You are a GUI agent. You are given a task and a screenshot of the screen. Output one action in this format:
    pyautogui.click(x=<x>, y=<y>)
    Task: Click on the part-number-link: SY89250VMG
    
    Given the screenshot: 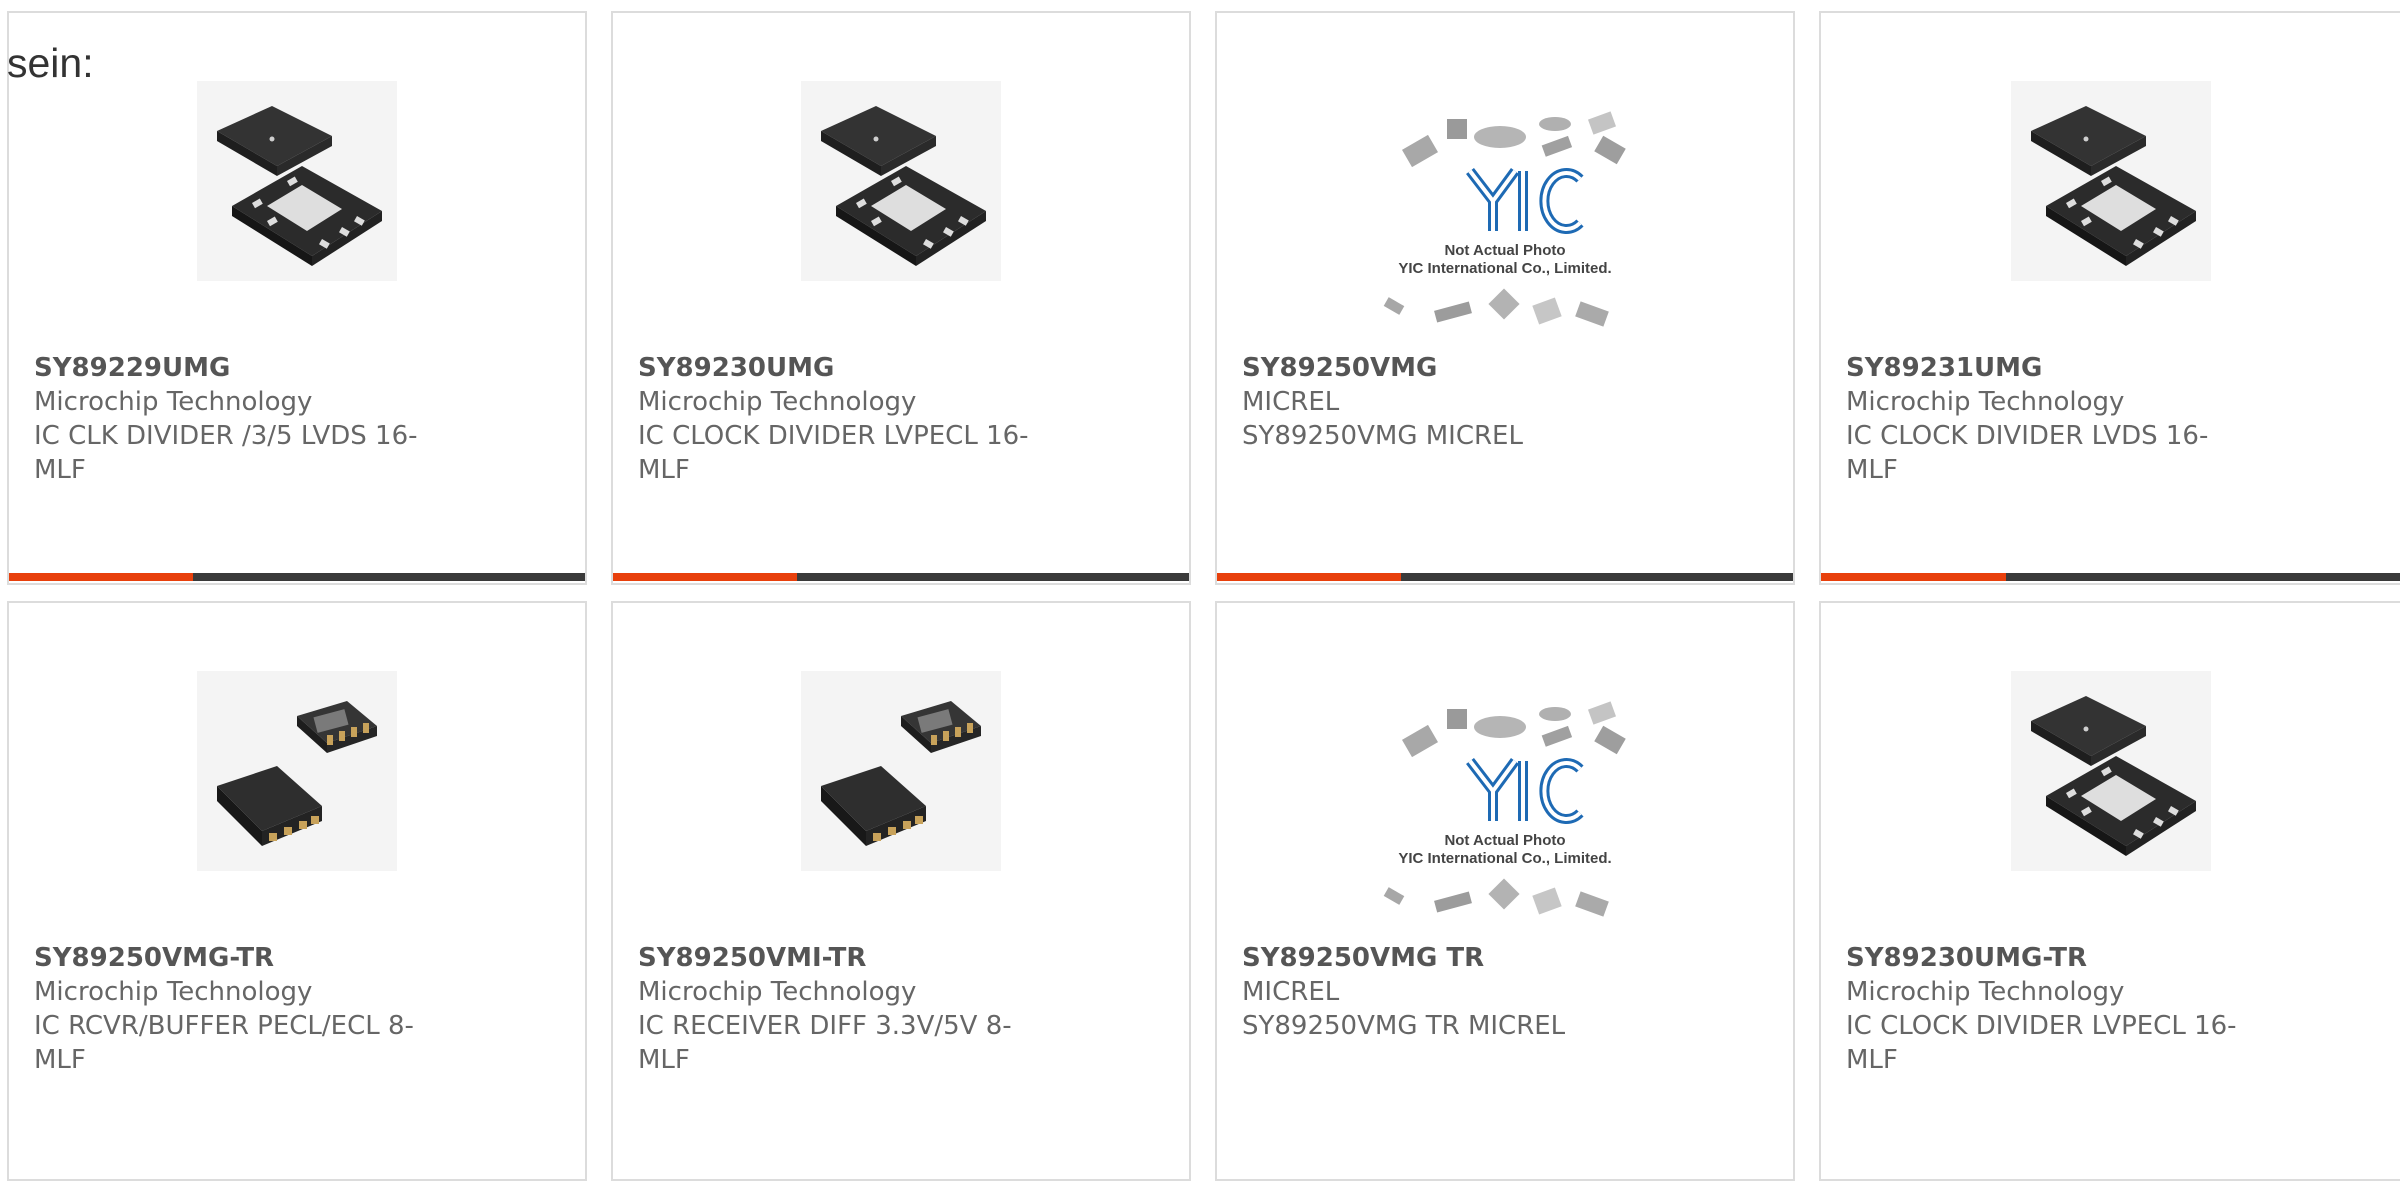 What is the action you would take?
    pyautogui.click(x=1447, y=368)
    